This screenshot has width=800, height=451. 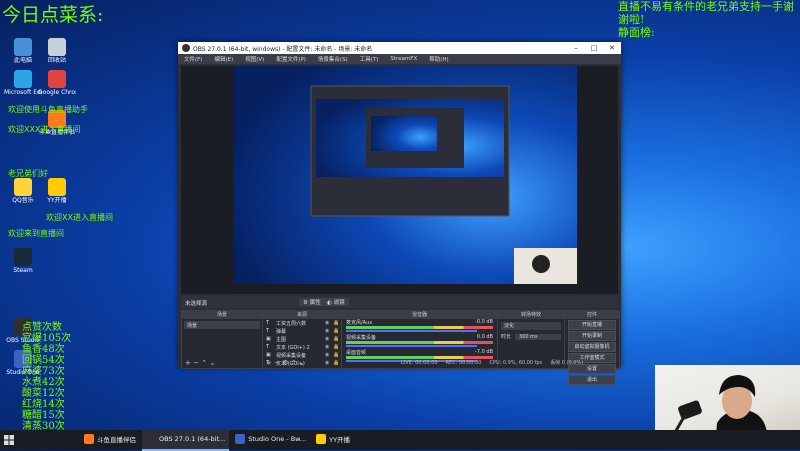 What do you see at coordinates (706, 13) in the screenshot?
I see `support-text: 直播不易有条件的老兄弟支持一手谢谢啦!` at bounding box center [706, 13].